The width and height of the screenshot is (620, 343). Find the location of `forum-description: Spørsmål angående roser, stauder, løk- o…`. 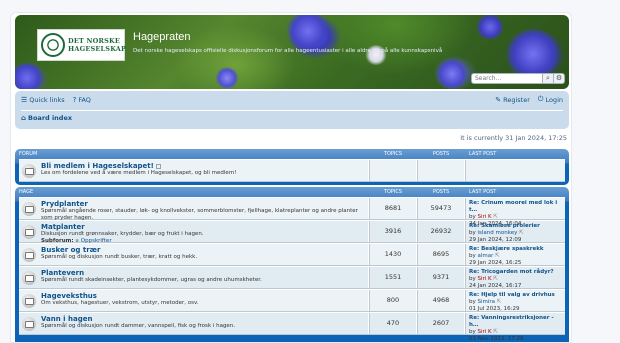

forum-description: Spørsmål angående roser, stauder, løk- o… is located at coordinates (199, 214).